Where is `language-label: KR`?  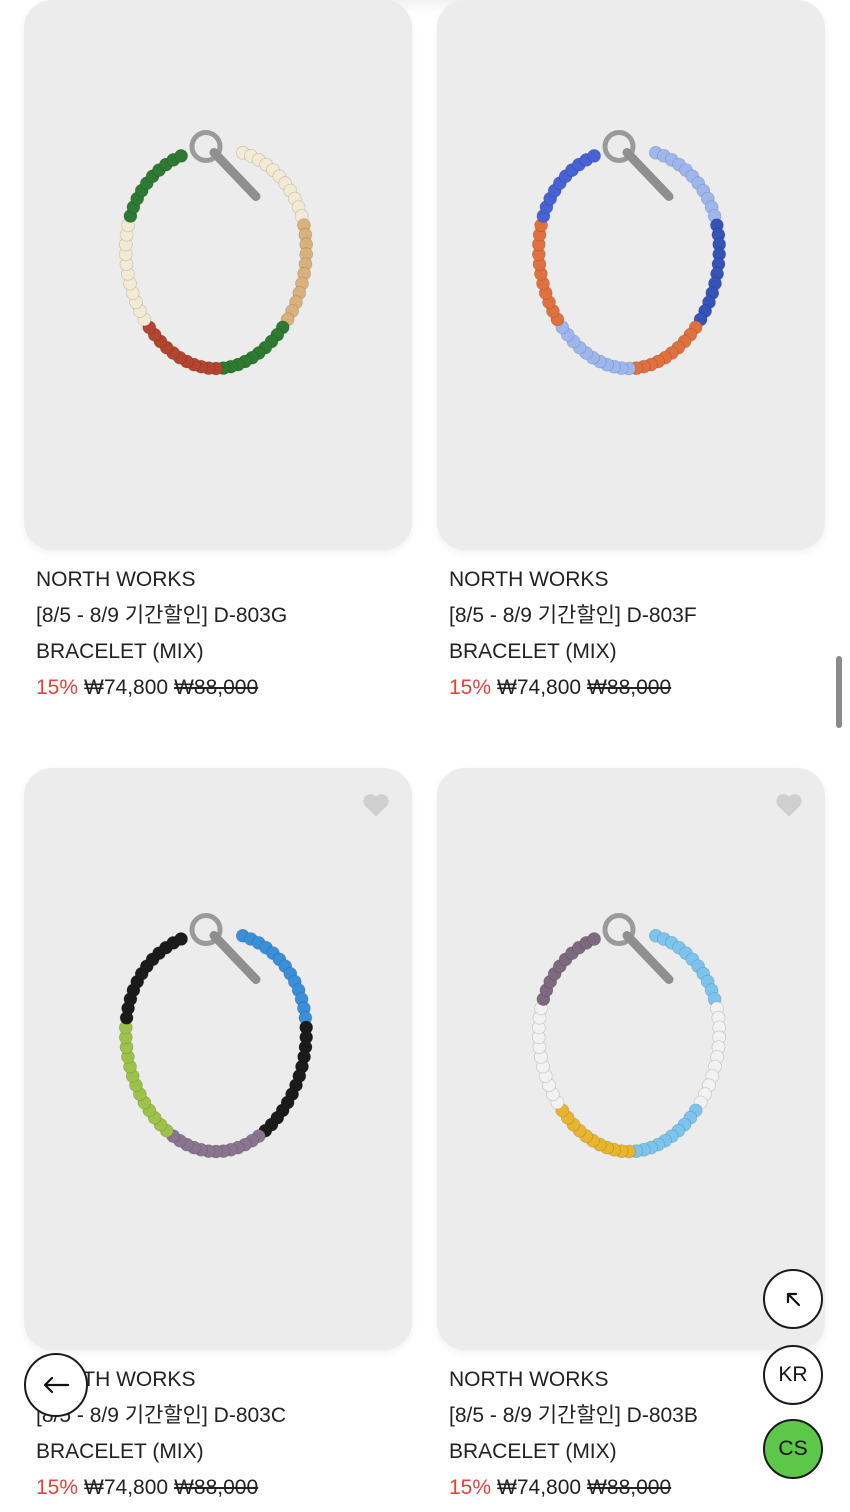
language-label: KR is located at coordinates (793, 1374).